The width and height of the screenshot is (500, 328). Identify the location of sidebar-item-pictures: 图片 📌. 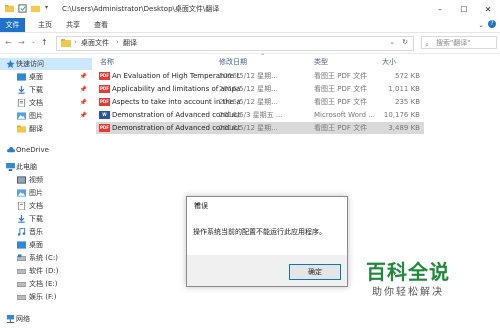
(46, 116).